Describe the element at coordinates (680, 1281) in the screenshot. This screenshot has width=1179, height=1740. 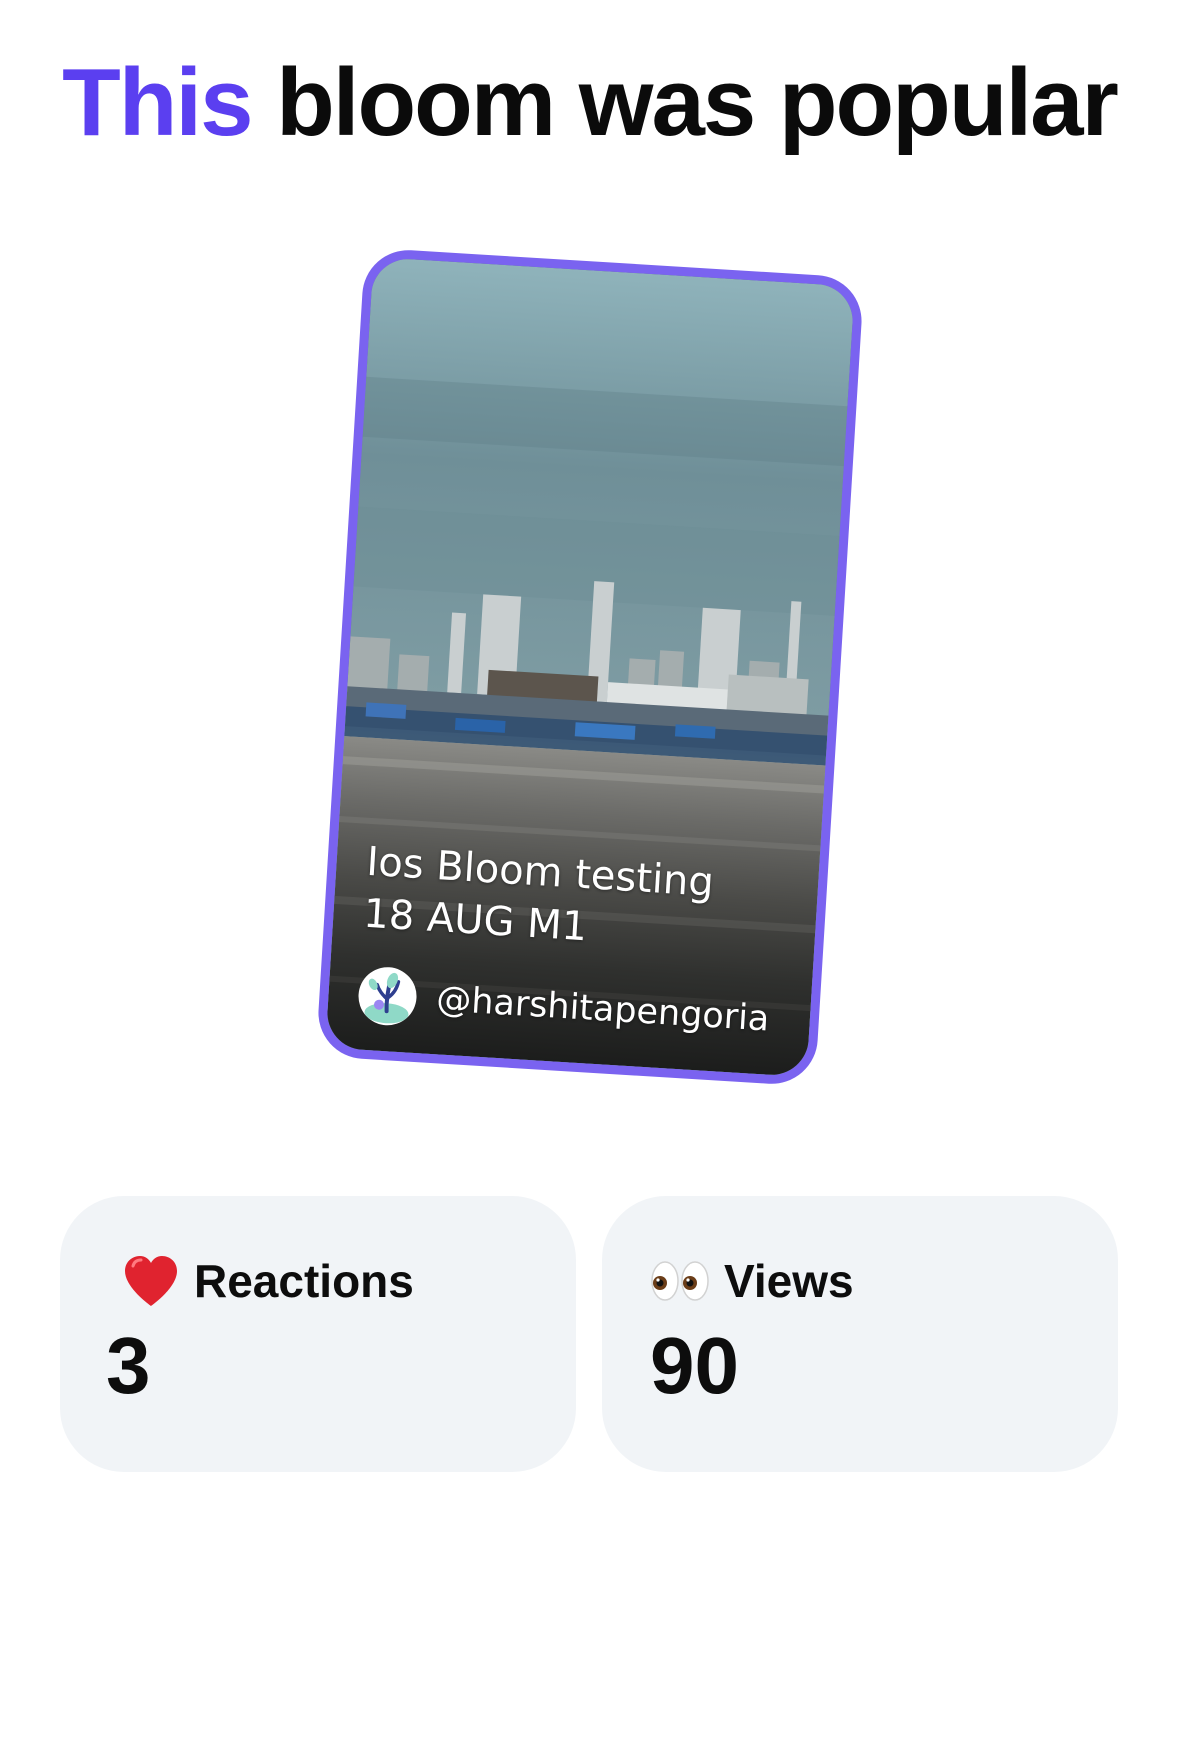
I see `eyes-icon` at that location.